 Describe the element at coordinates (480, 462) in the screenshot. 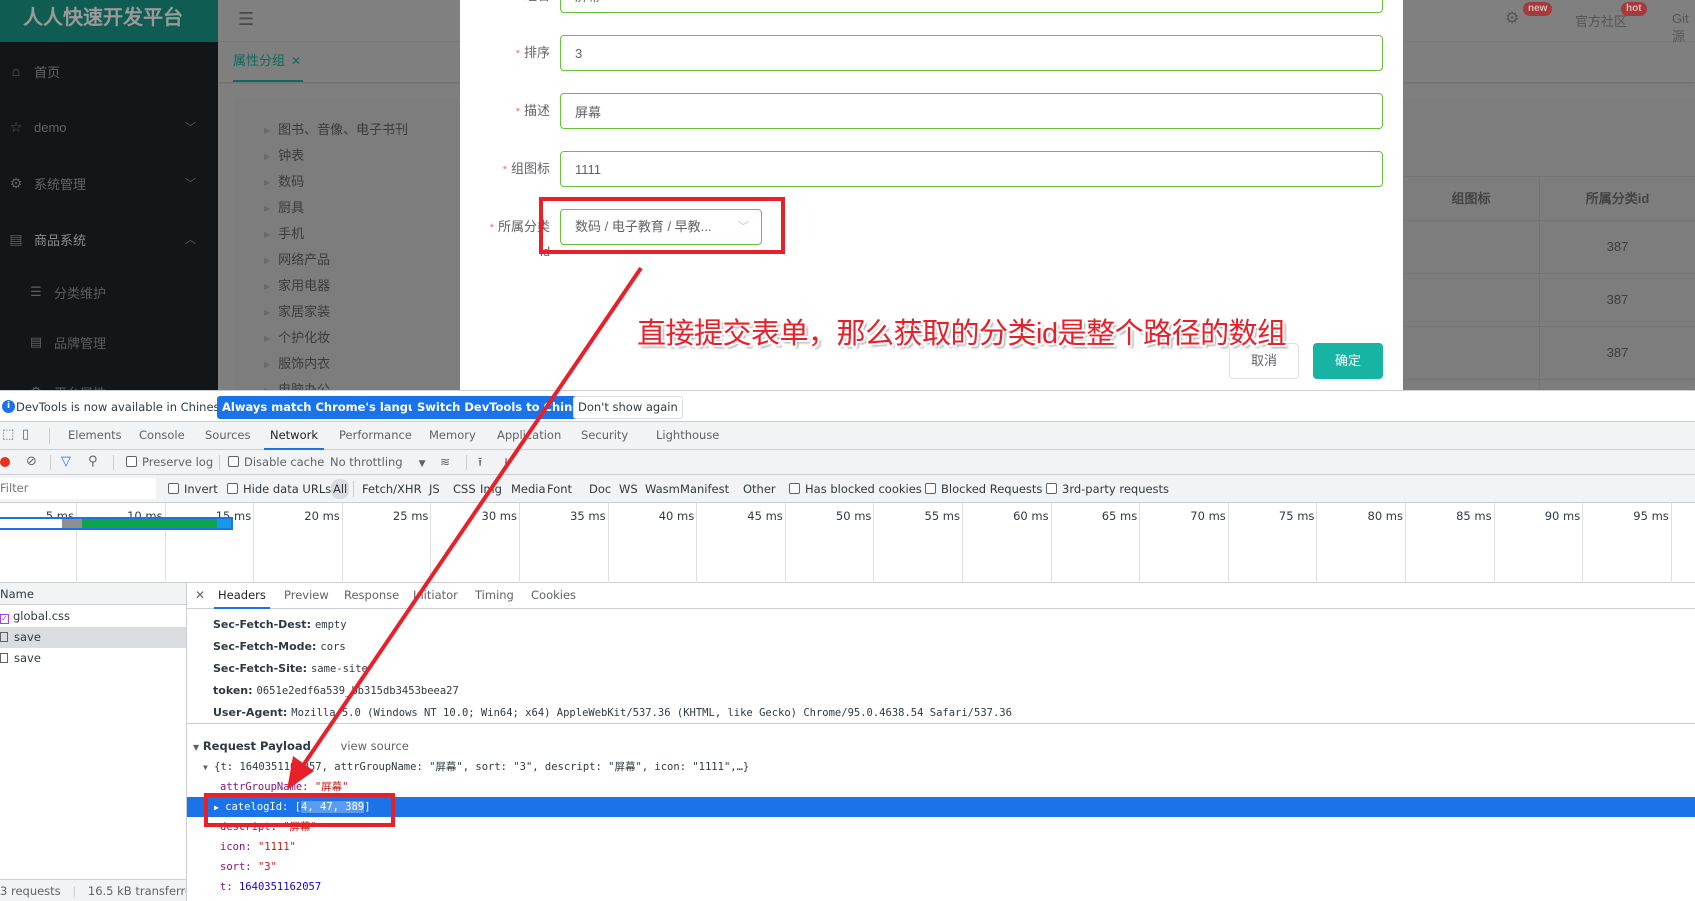

I see `import-har-icon: ⭱` at that location.